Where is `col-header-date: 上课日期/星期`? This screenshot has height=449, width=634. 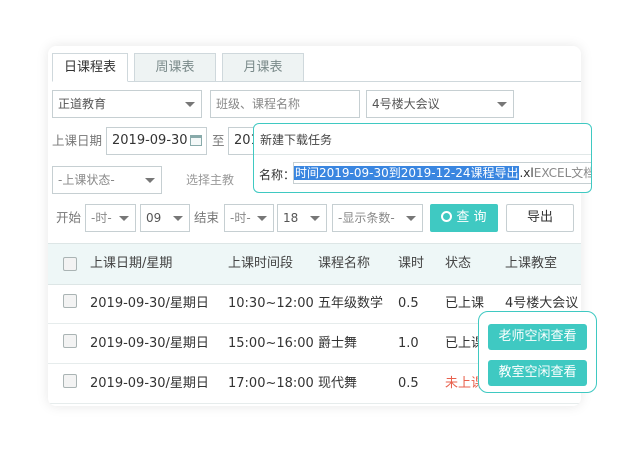
col-header-date: 上课日期/星期 is located at coordinates (131, 263).